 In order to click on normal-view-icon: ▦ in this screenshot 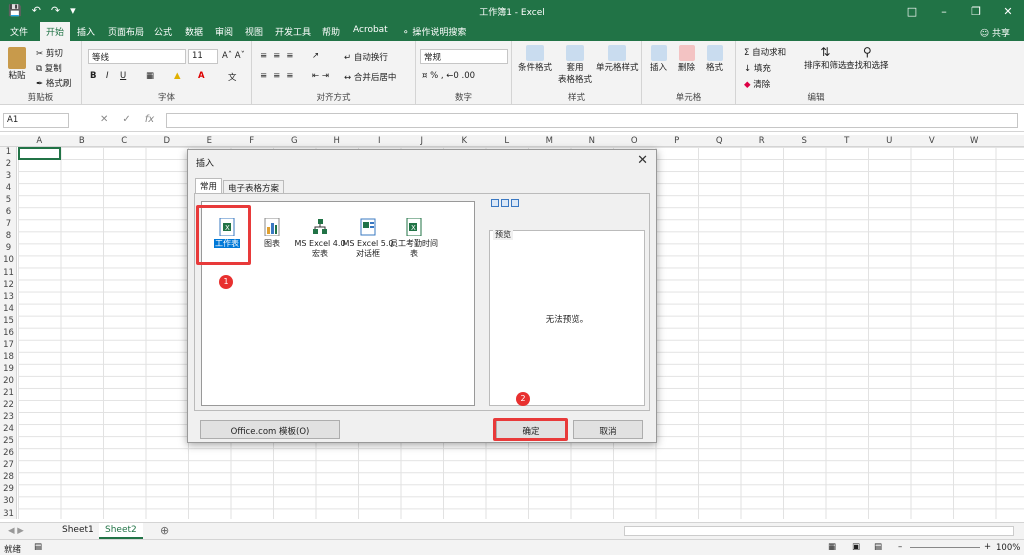, I will do `click(832, 547)`.